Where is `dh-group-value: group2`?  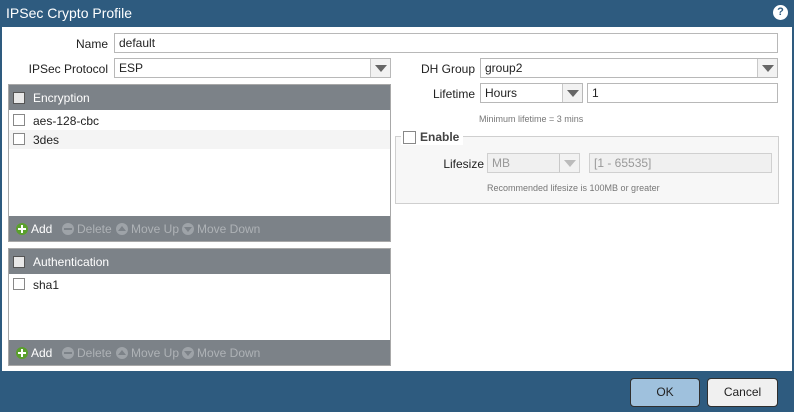
dh-group-value: group2 is located at coordinates (504, 68).